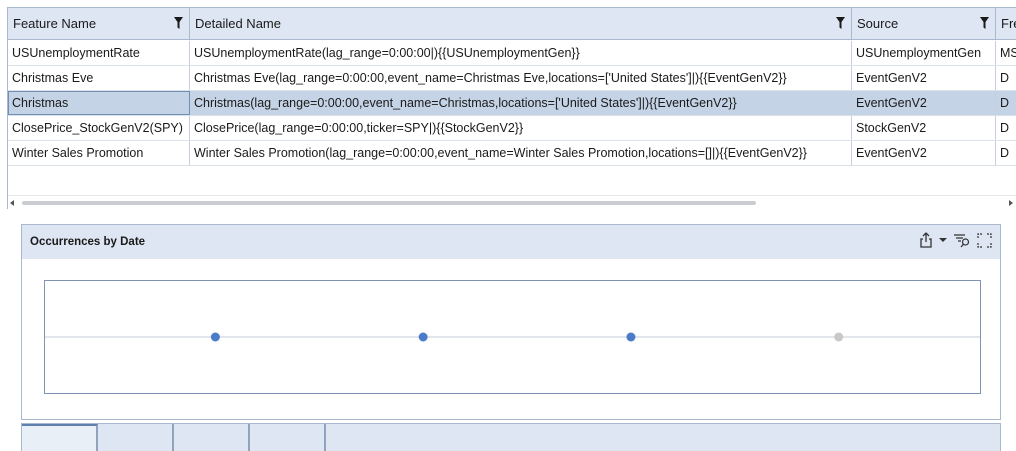  Describe the element at coordinates (389, 203) in the screenshot. I see `scrollbar-thumb` at that location.